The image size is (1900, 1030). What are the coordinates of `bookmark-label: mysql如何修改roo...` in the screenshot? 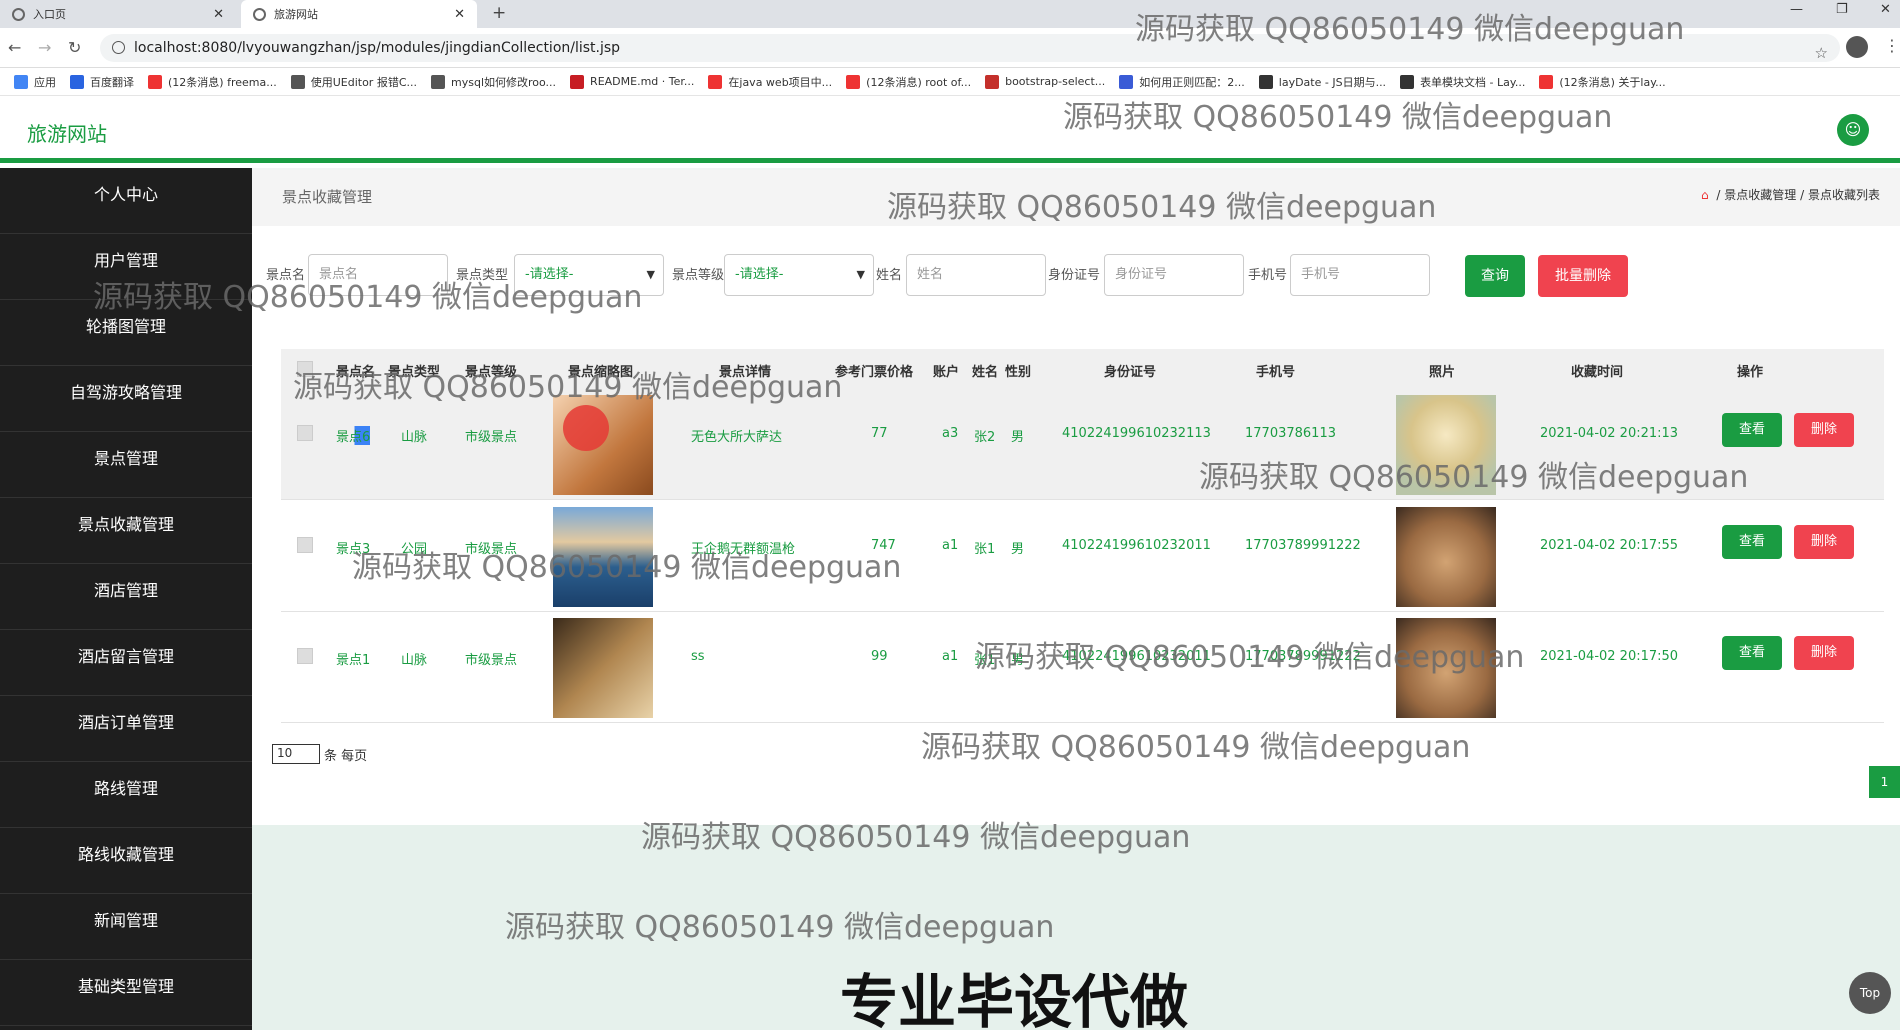 It's located at (504, 82).